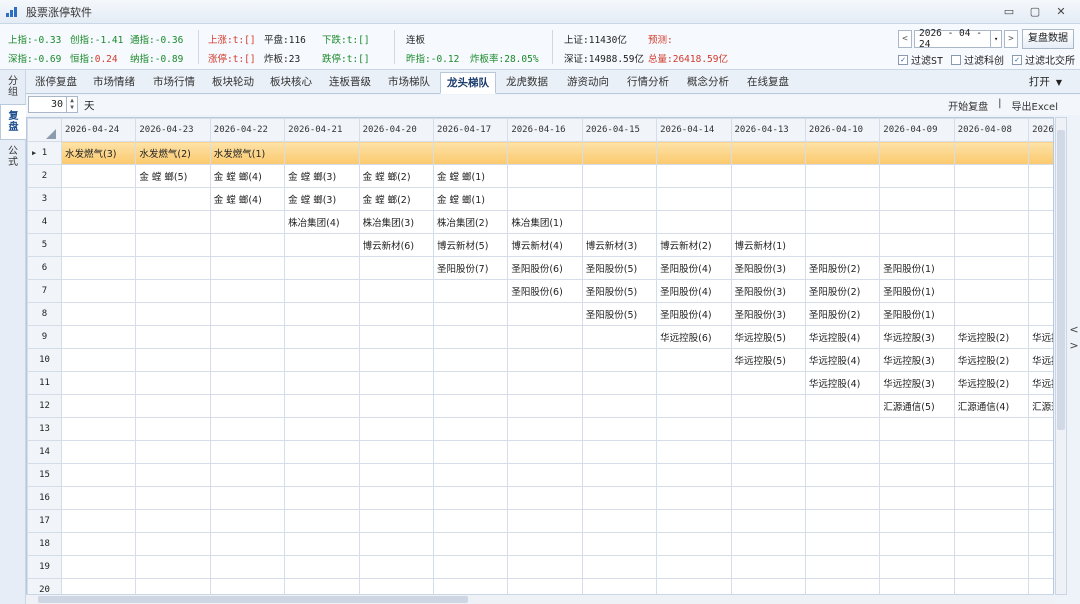 The image size is (1080, 604). I want to click on date-input: 2026 - 04 - 24 ▾, so click(958, 39).